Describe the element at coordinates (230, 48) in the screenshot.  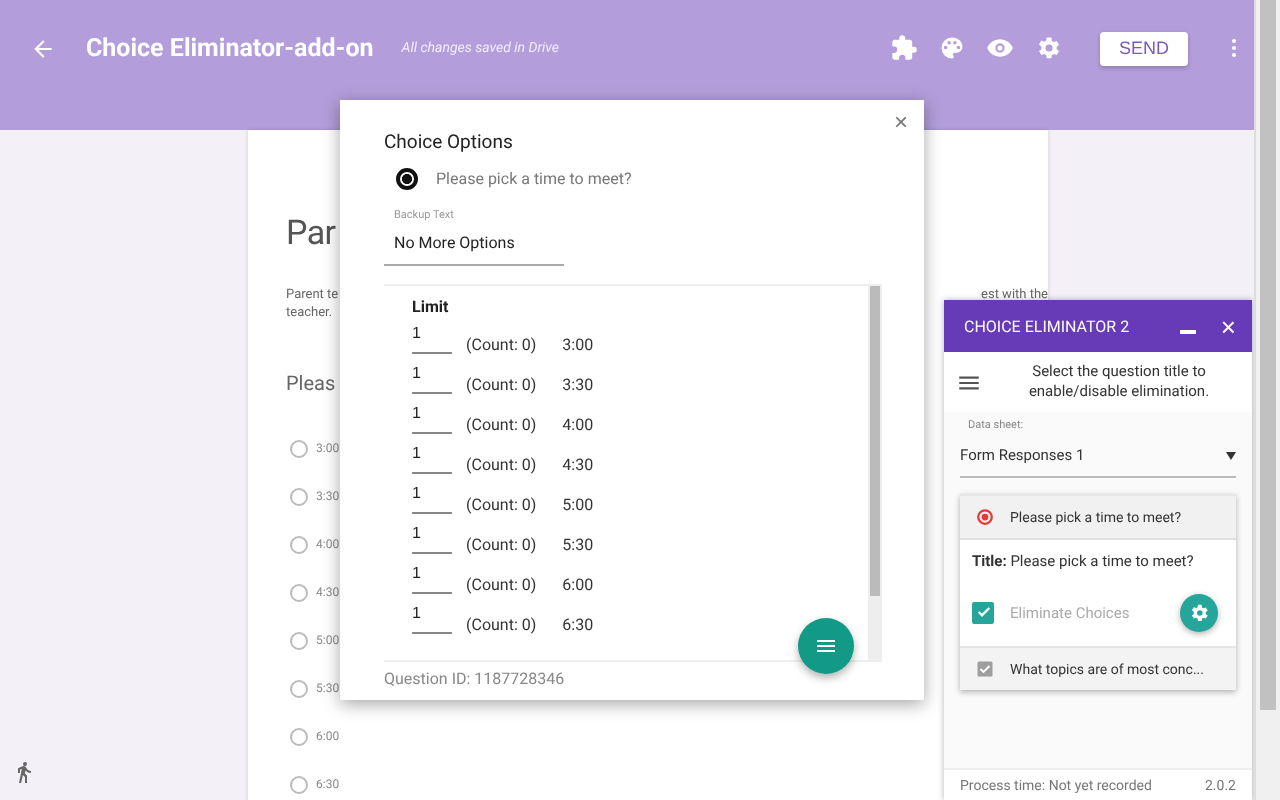
I see `form-title: Choice Eliminator-add-on` at that location.